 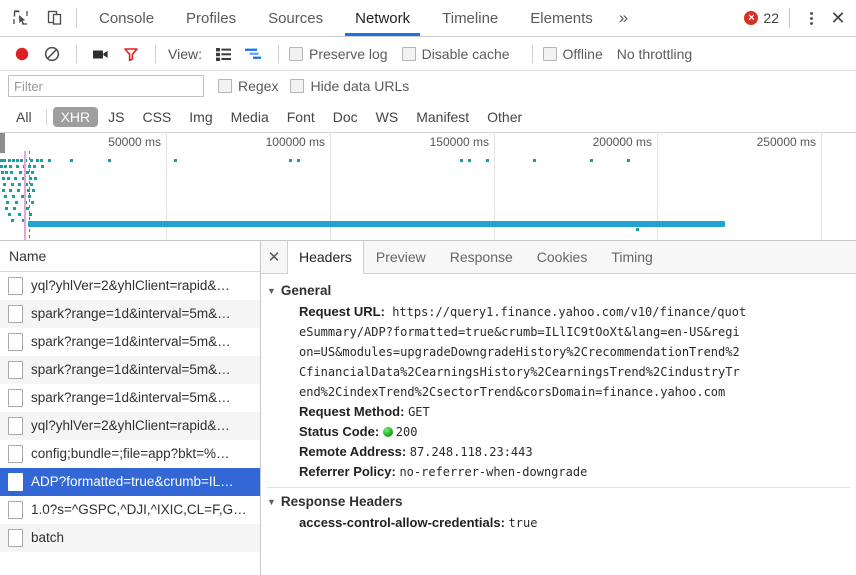 I want to click on type-filter-manifest: Manifest, so click(x=442, y=117).